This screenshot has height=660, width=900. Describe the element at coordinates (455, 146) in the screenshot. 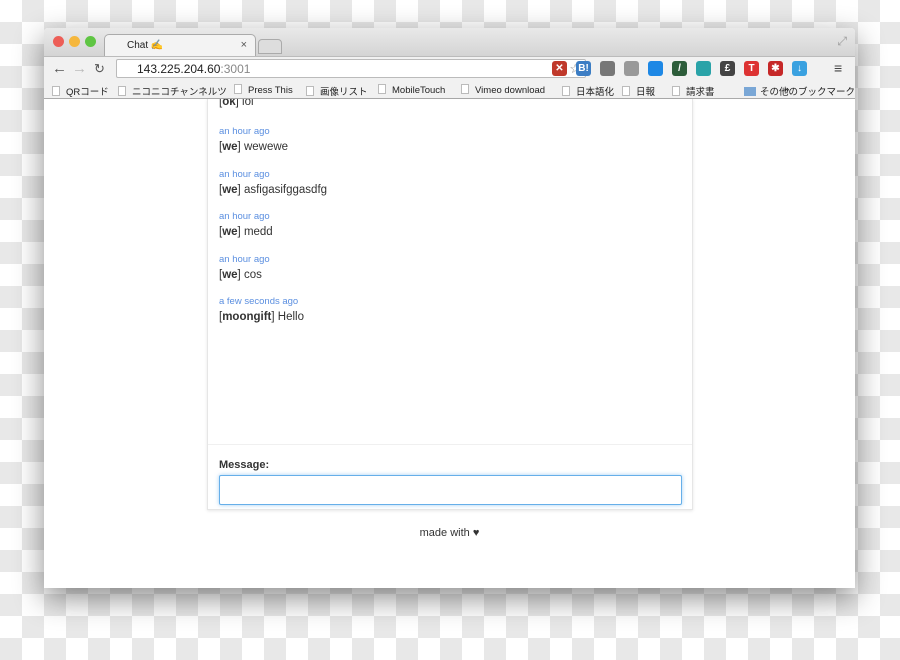

I see `chat-message: an hour ago [we] wewewe` at that location.